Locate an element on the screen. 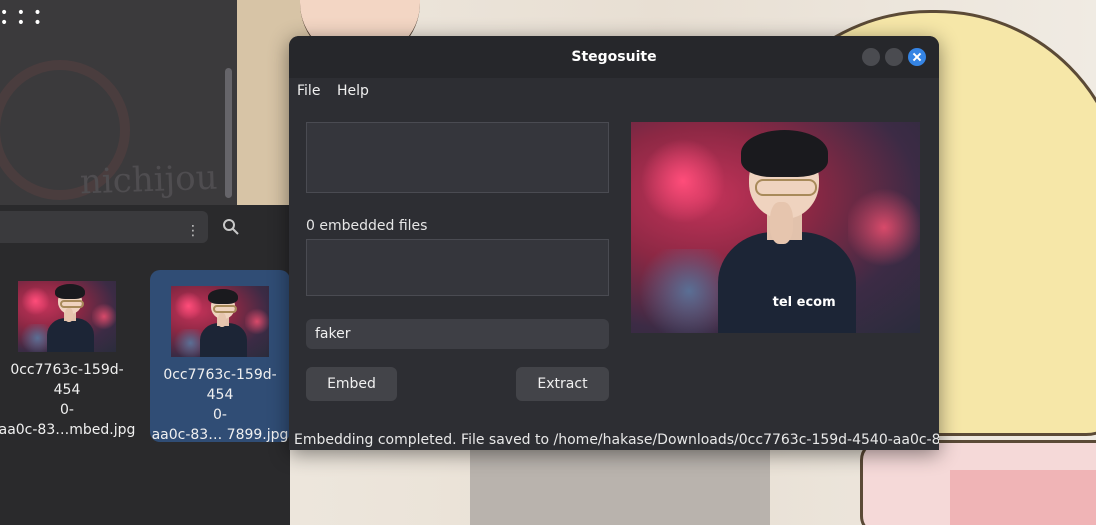 The image size is (1096, 525). preview-watermark-text: nichijou is located at coordinates (149, 180).